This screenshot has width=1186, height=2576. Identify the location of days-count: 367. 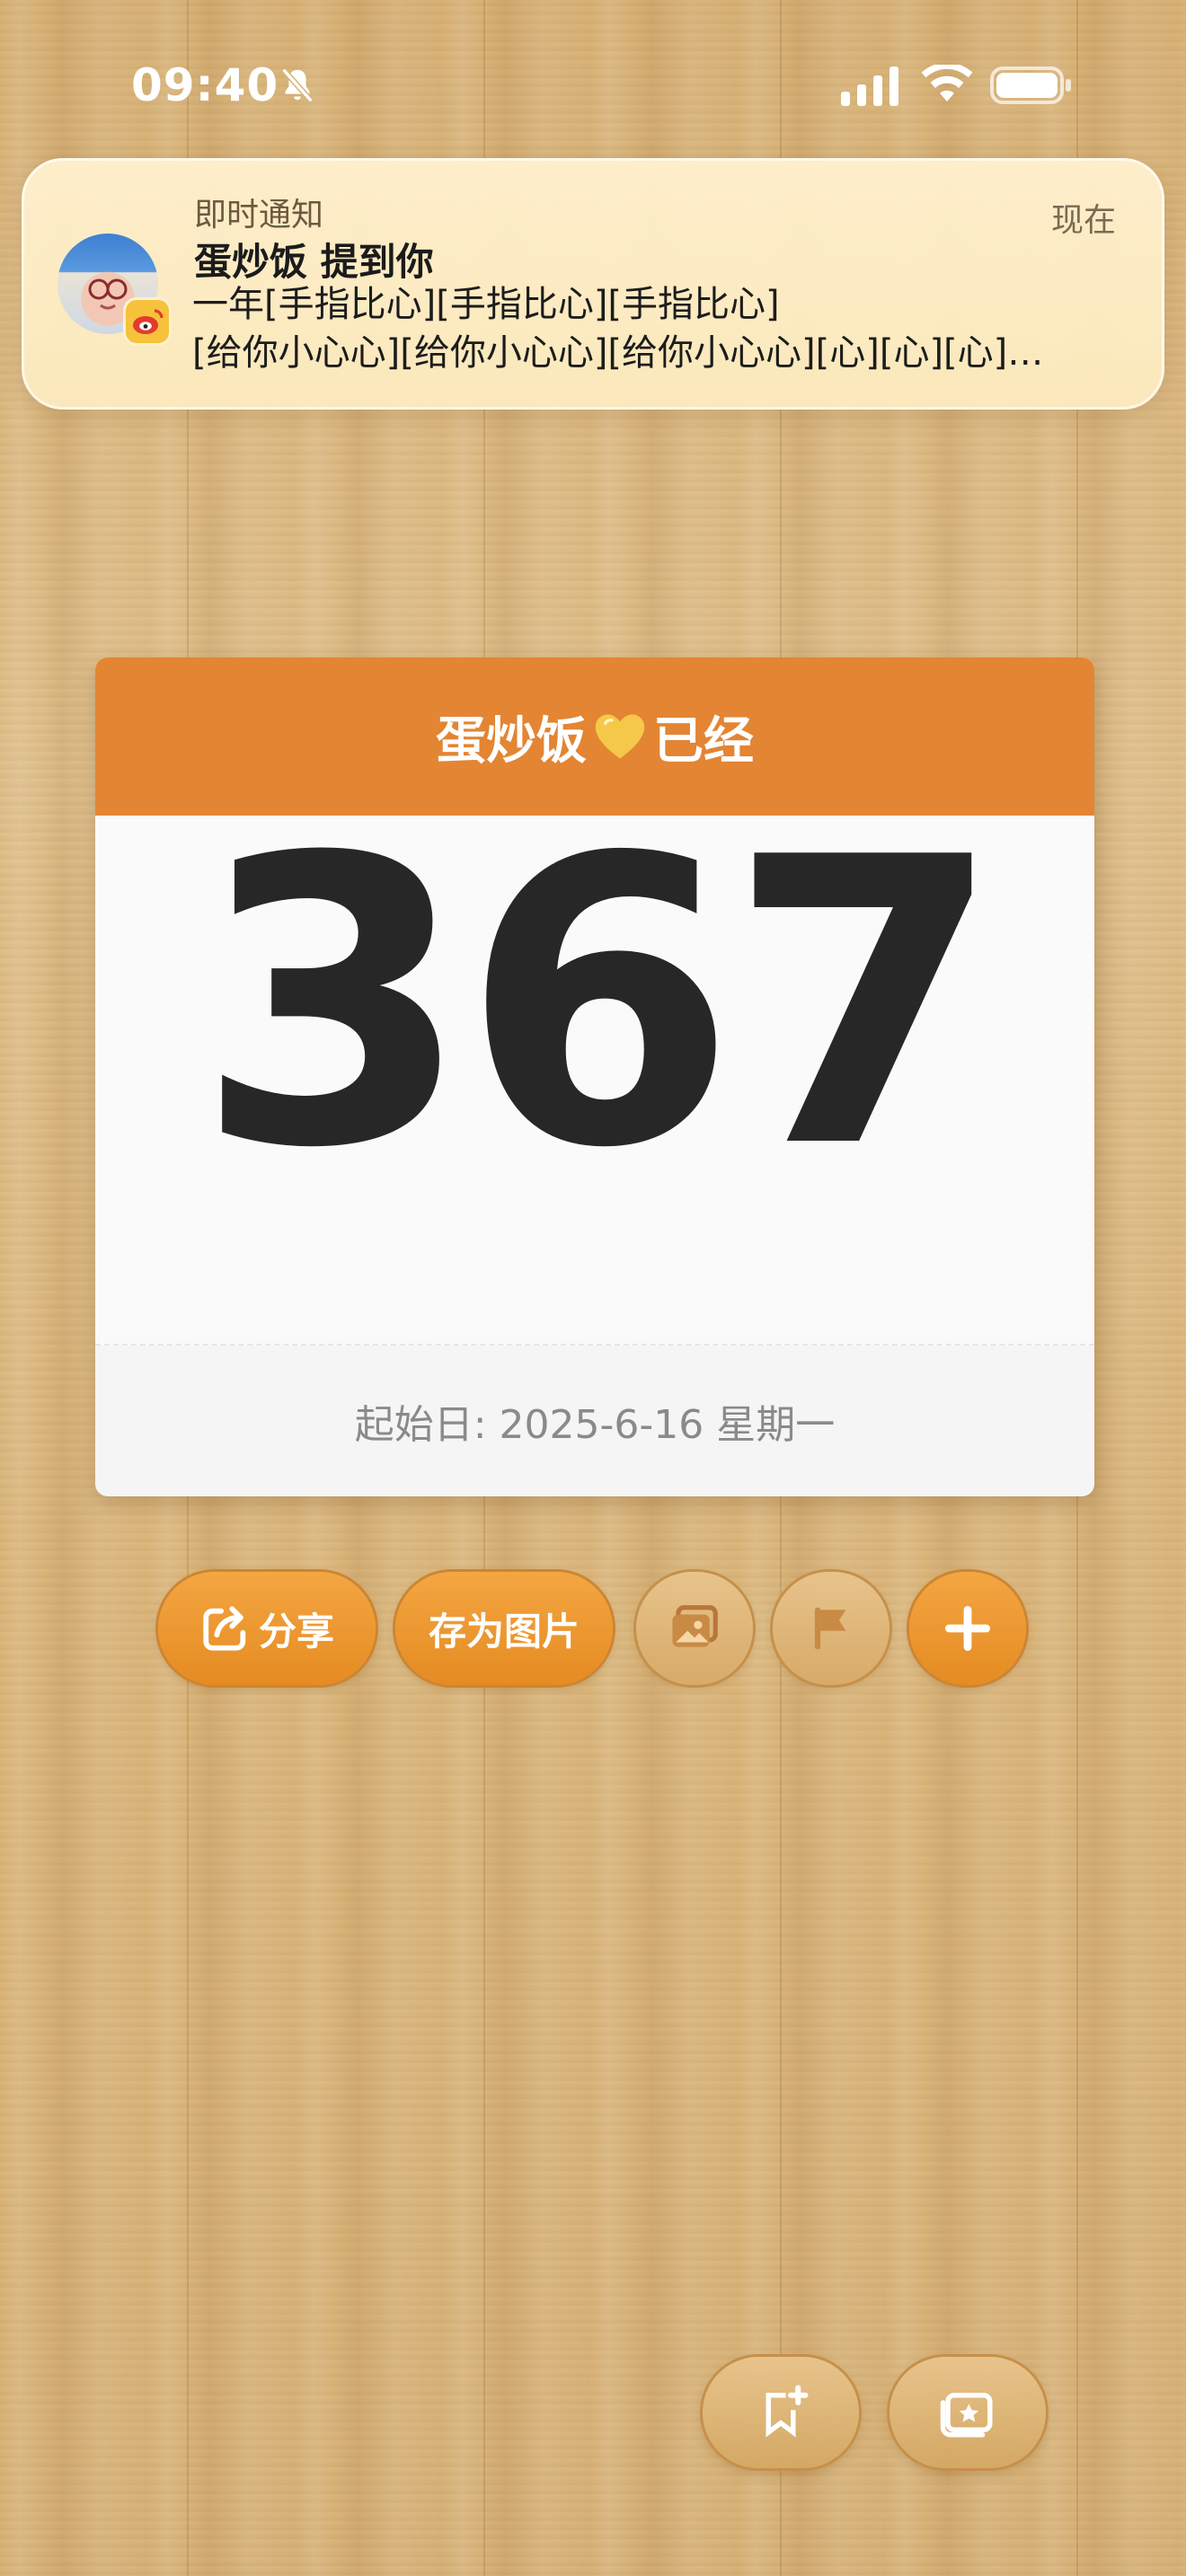
(599, 1004).